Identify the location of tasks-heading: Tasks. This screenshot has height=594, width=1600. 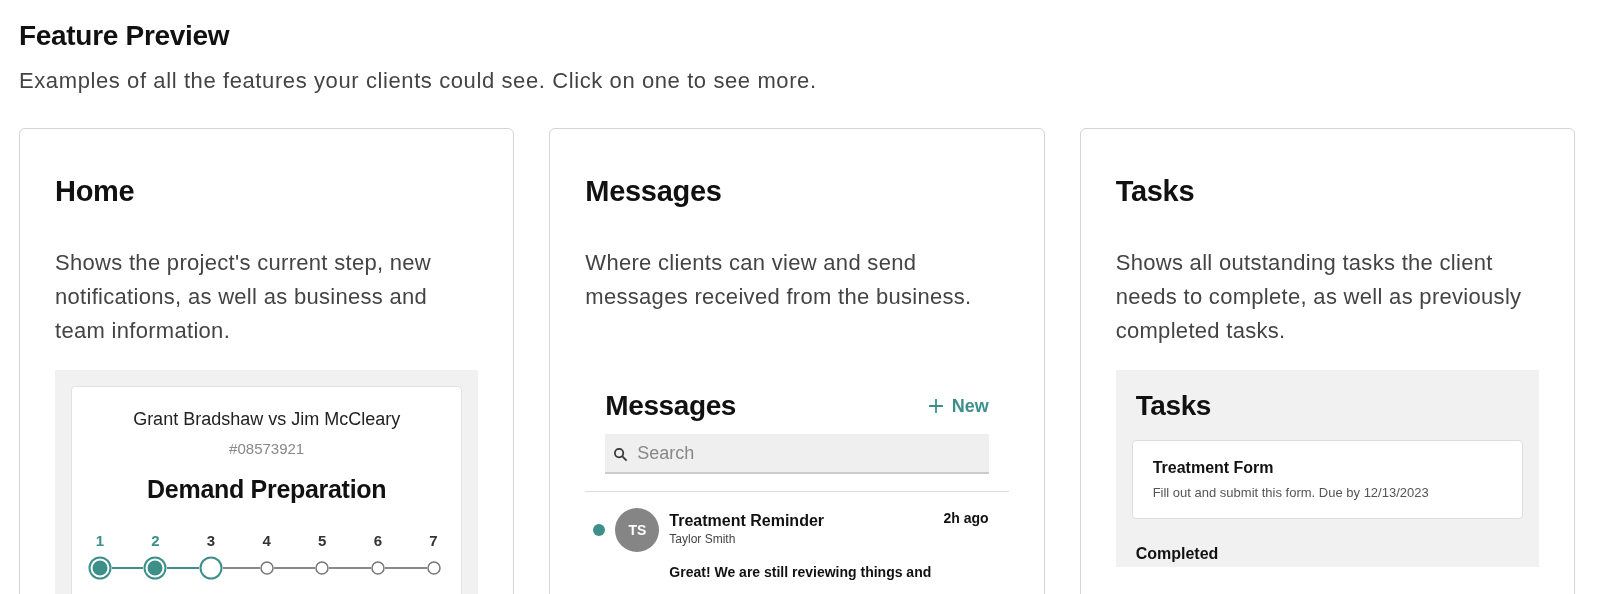
(1173, 406).